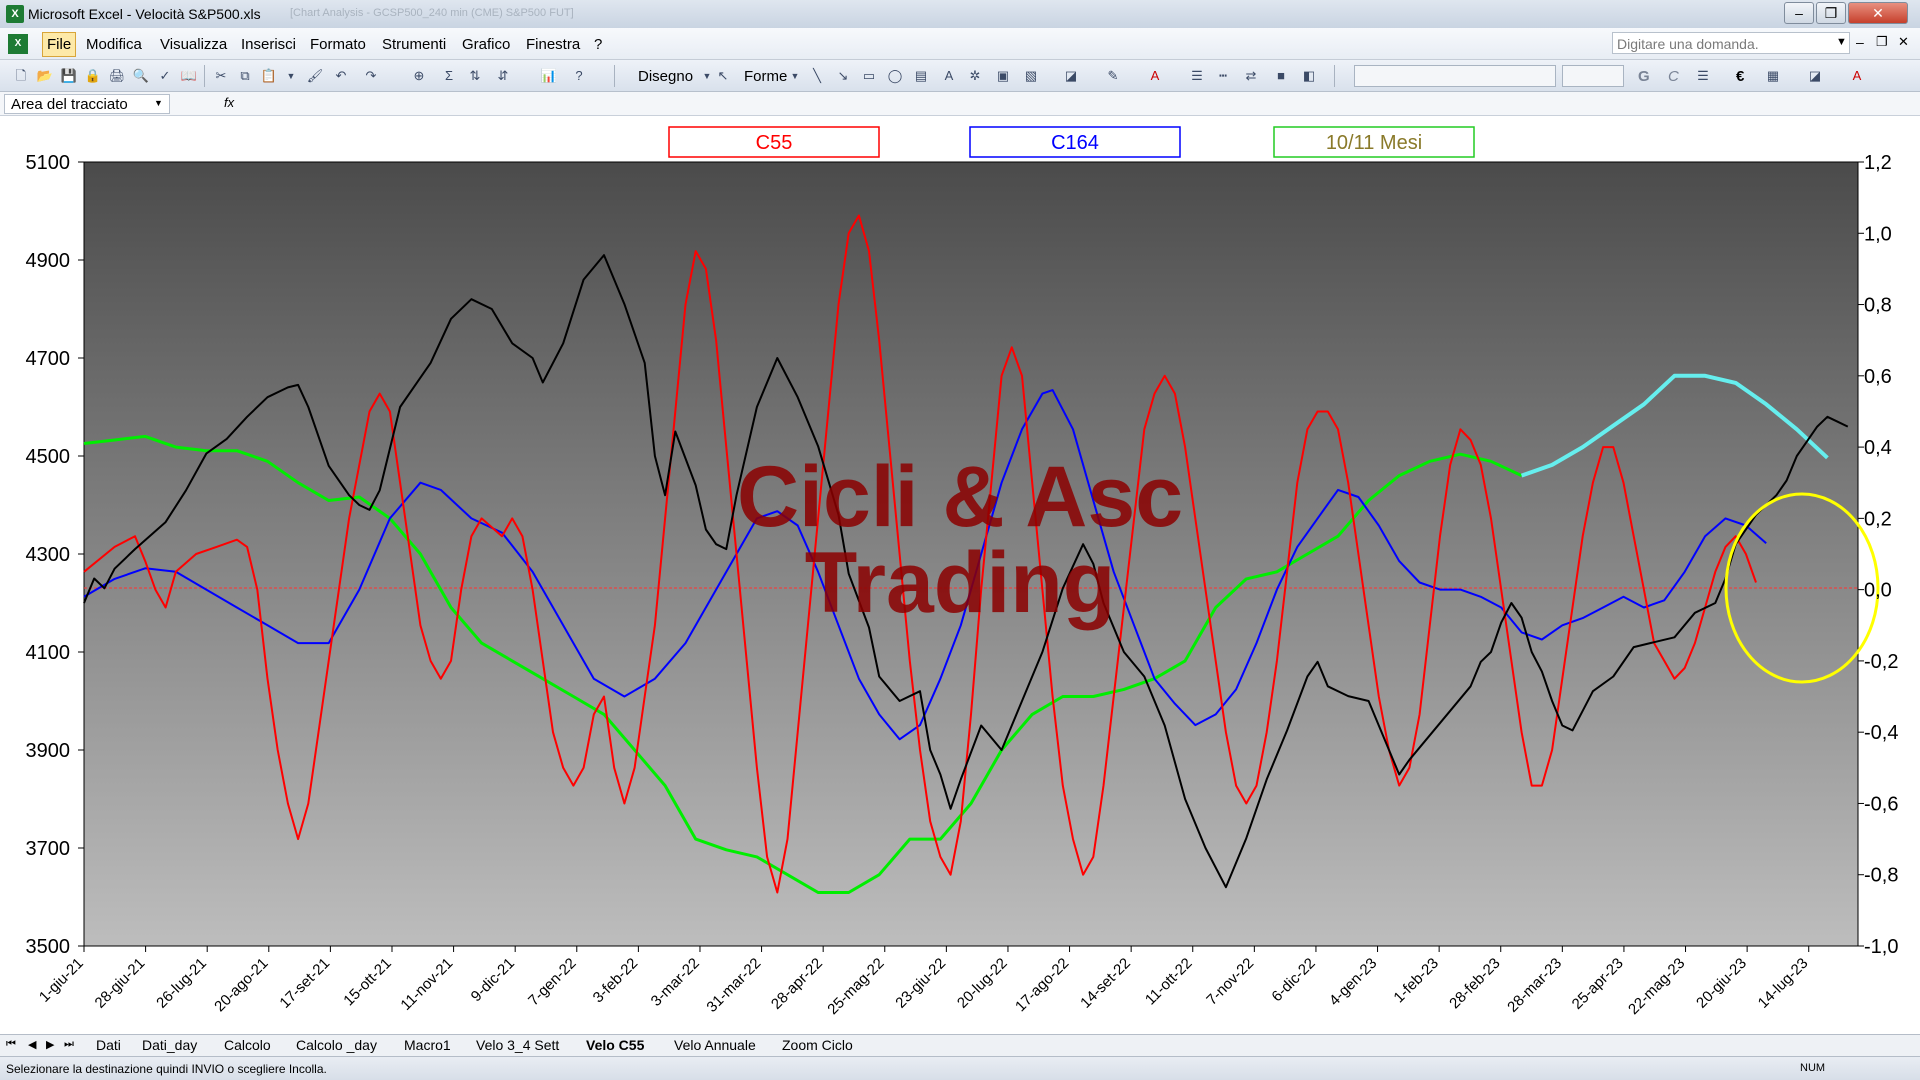 This screenshot has height=1080, width=1920. What do you see at coordinates (247, 1045) in the screenshot?
I see `tab-calcolo: Calcolo` at bounding box center [247, 1045].